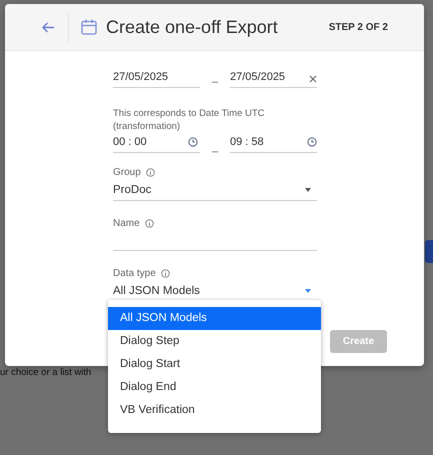 The image size is (433, 455). Describe the element at coordinates (214, 410) in the screenshot. I see `dropdown-option: VB Verification` at that location.